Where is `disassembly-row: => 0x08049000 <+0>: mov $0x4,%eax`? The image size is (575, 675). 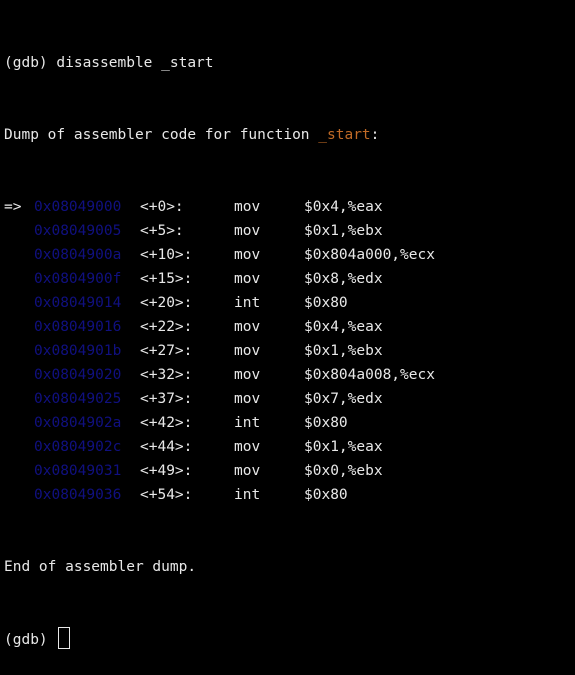
disassembly-row: => 0x08049000 <+0>: mov $0x4,%eax is located at coordinates (289, 207).